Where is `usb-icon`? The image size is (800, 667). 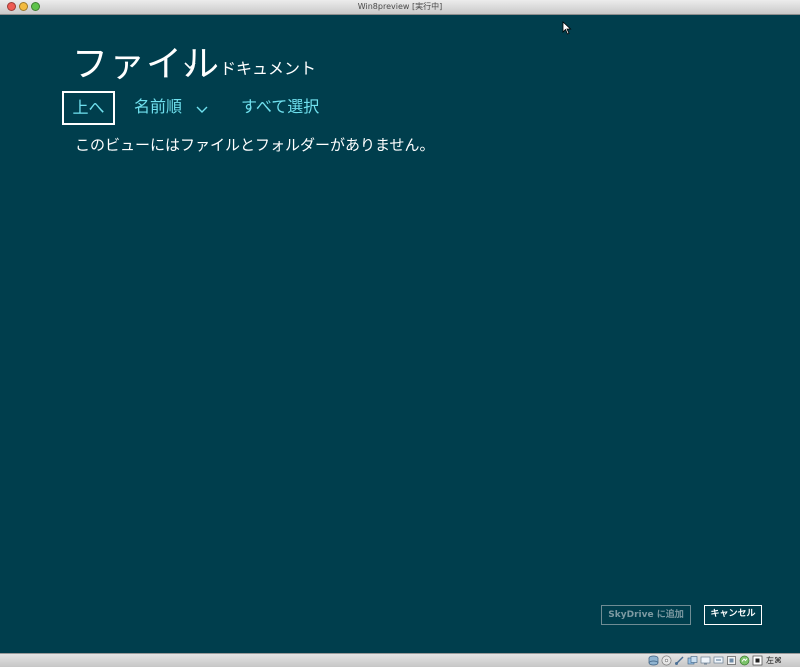 usb-icon is located at coordinates (679, 660).